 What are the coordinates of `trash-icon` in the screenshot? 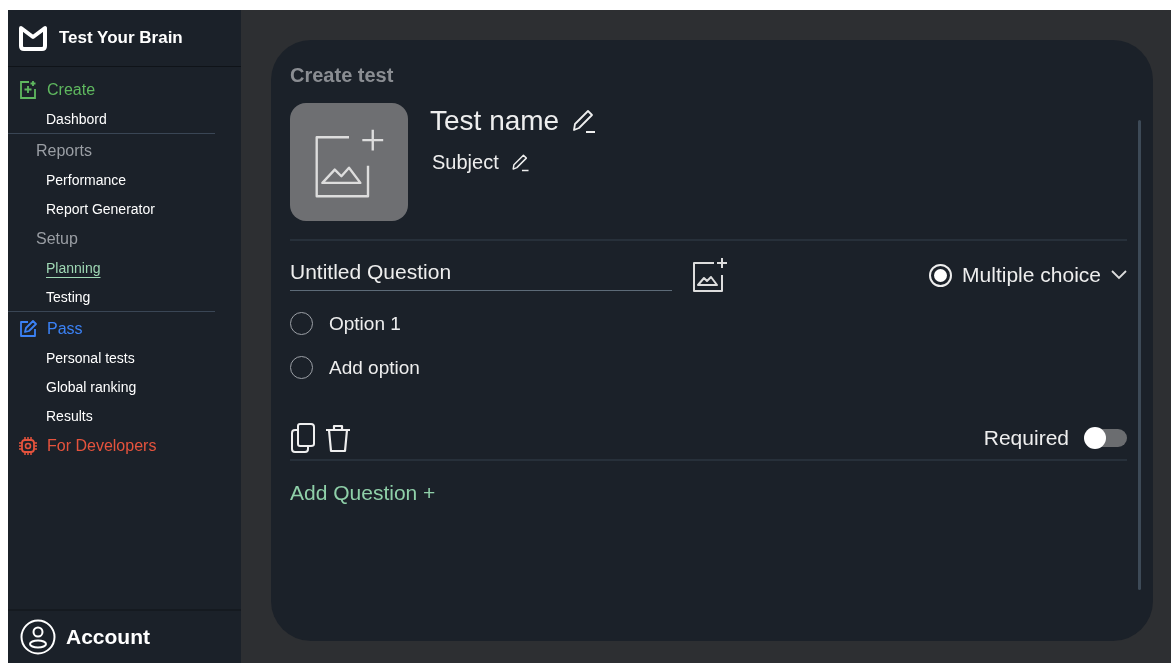 It's located at (338, 438).